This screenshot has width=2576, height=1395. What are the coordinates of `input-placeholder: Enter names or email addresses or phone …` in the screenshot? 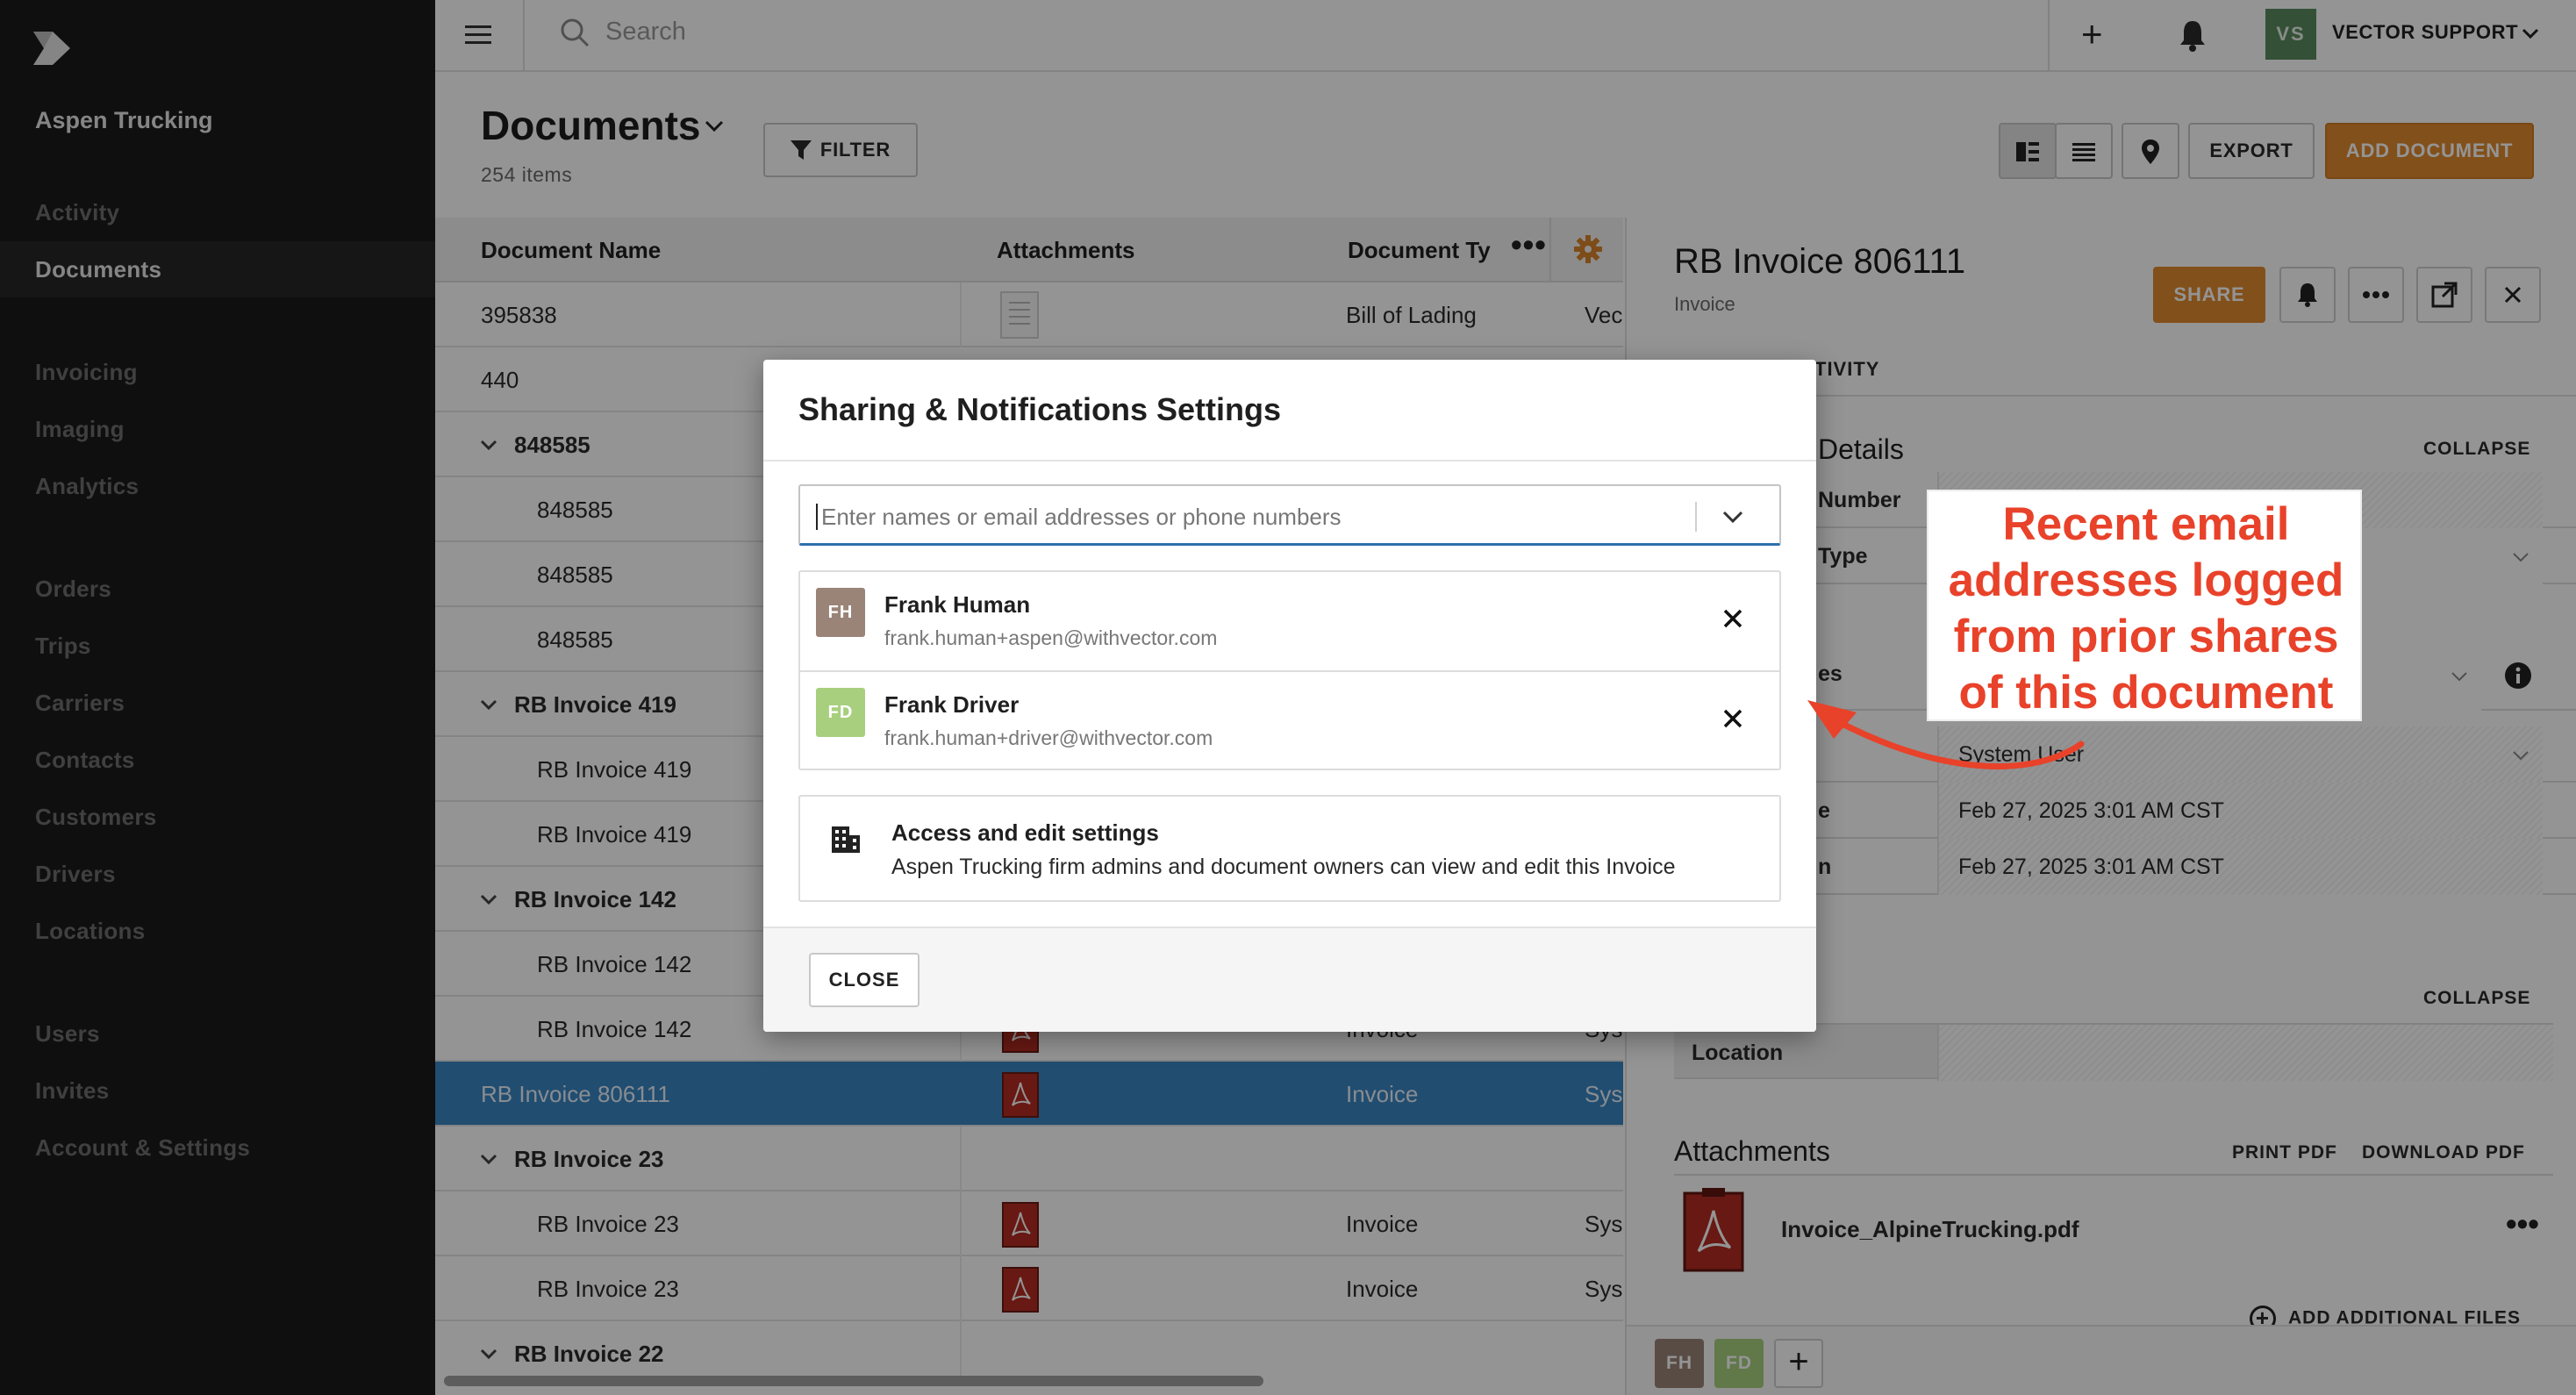 It's located at (1081, 517).